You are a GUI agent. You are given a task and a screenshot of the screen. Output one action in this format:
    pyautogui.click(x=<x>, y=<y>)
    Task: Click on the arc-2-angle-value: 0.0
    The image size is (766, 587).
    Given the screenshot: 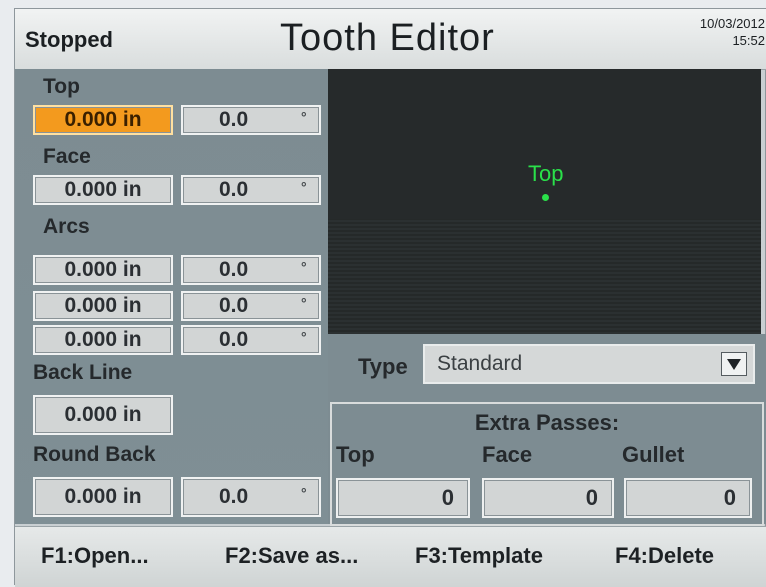 What is the action you would take?
    pyautogui.click(x=234, y=305)
    